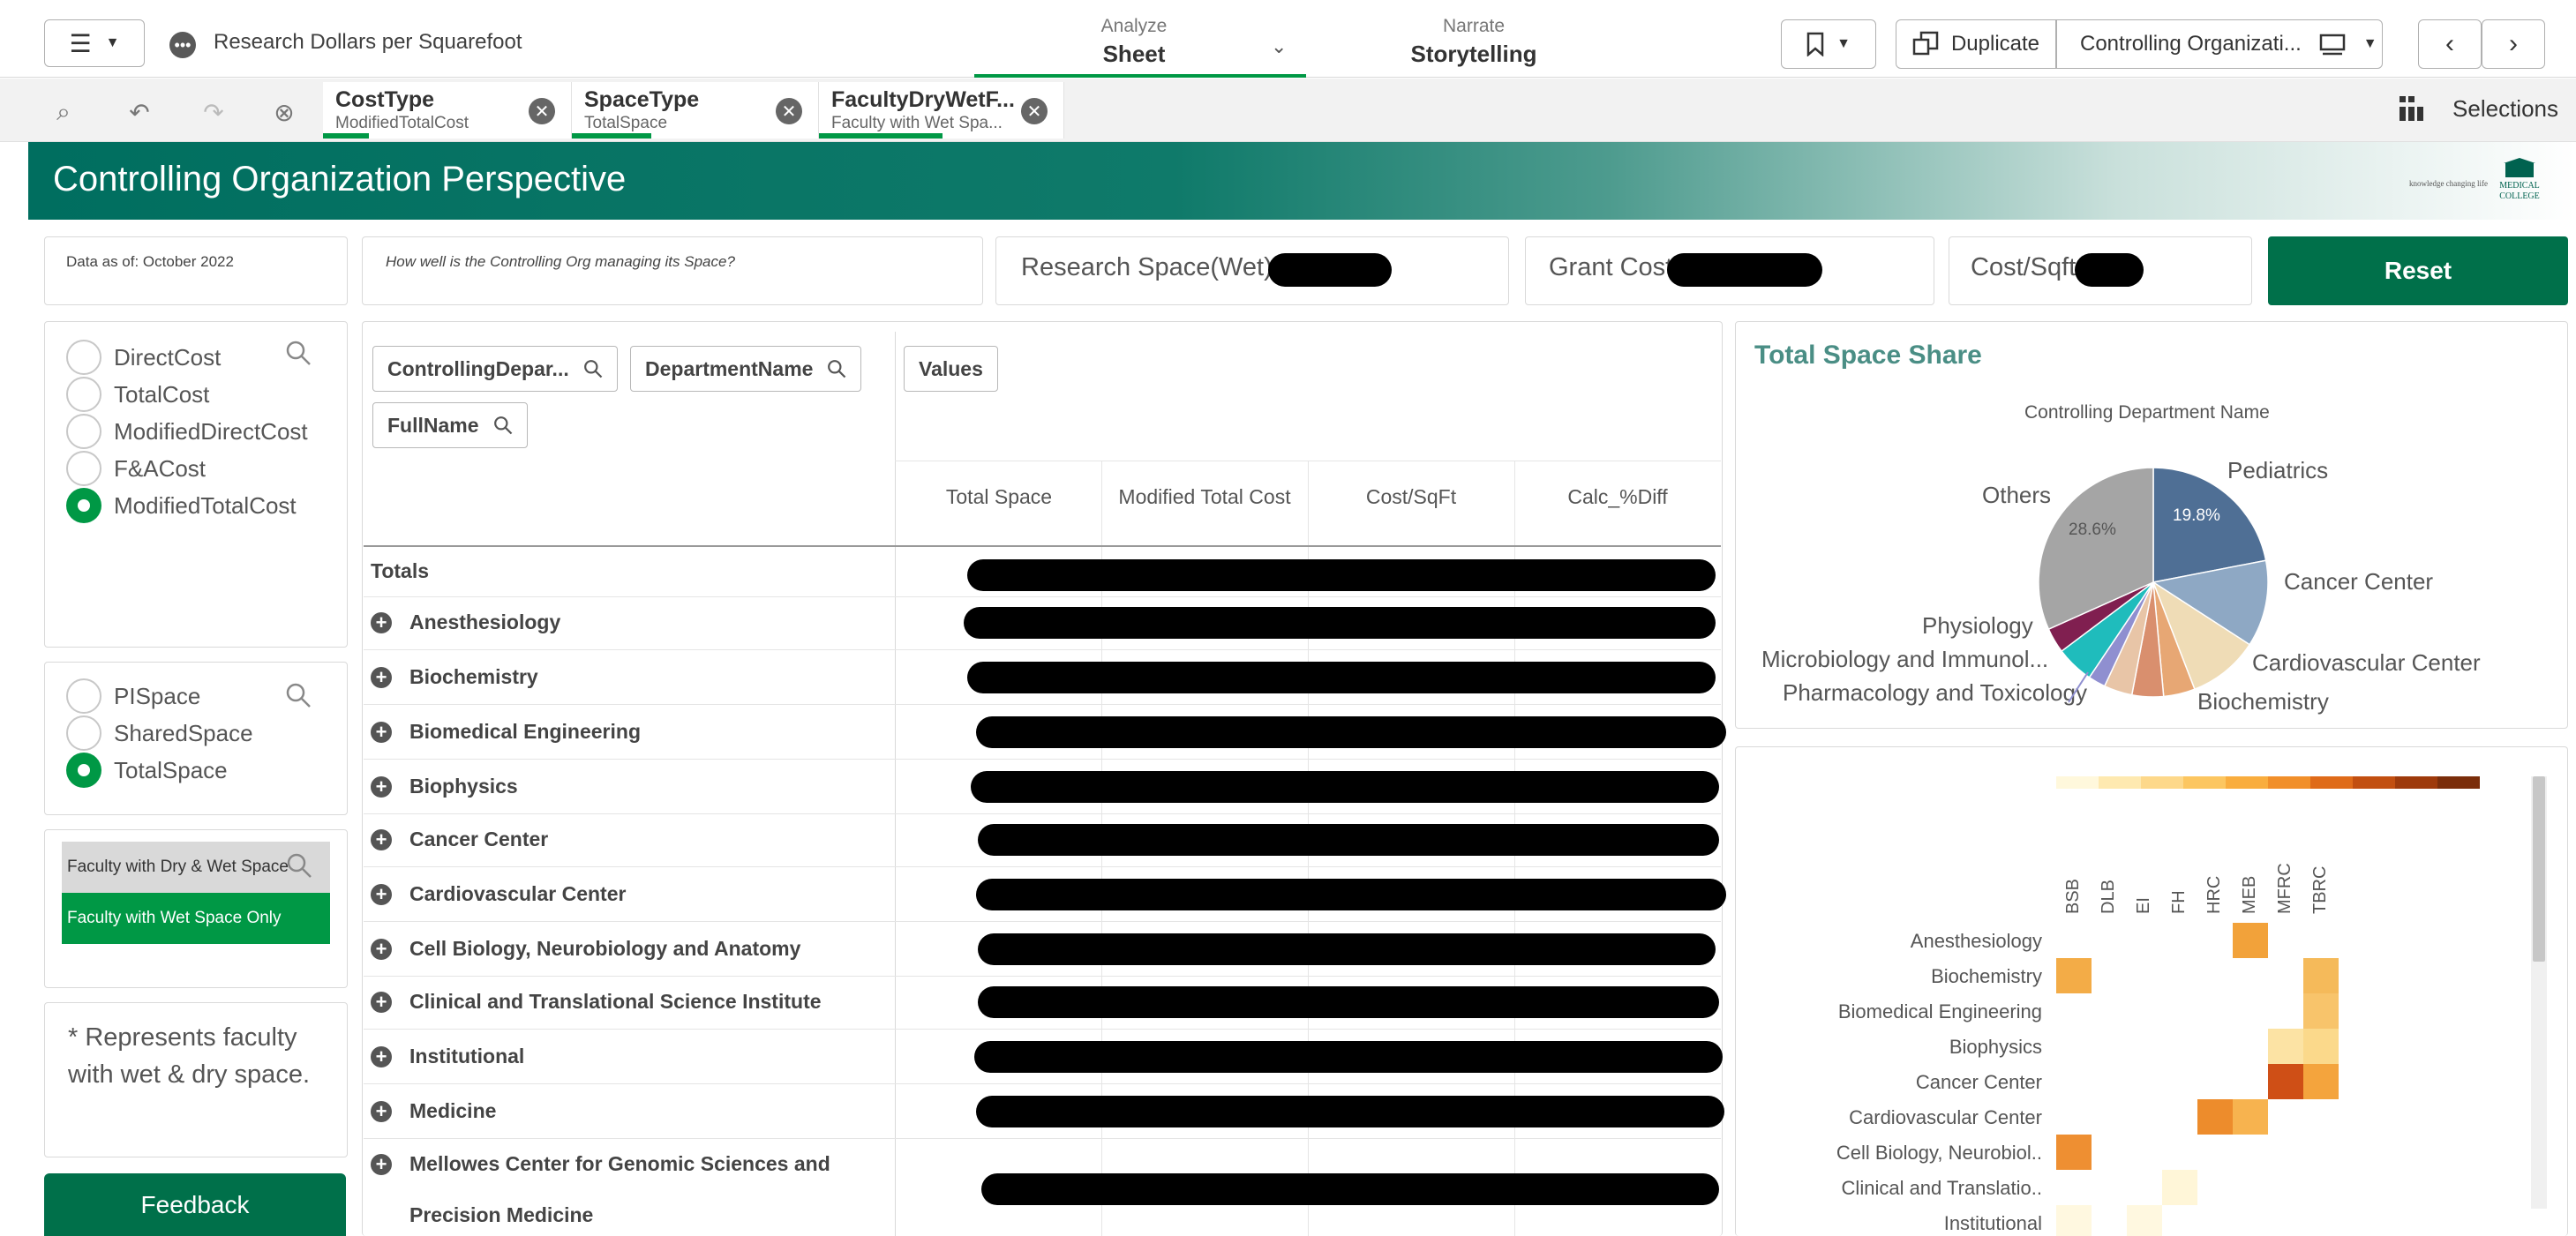 This screenshot has height=1236, width=2576. Describe the element at coordinates (187, 431) in the screenshot. I see `radio-modifieddirectcost: ModifiedDirectCost` at that location.